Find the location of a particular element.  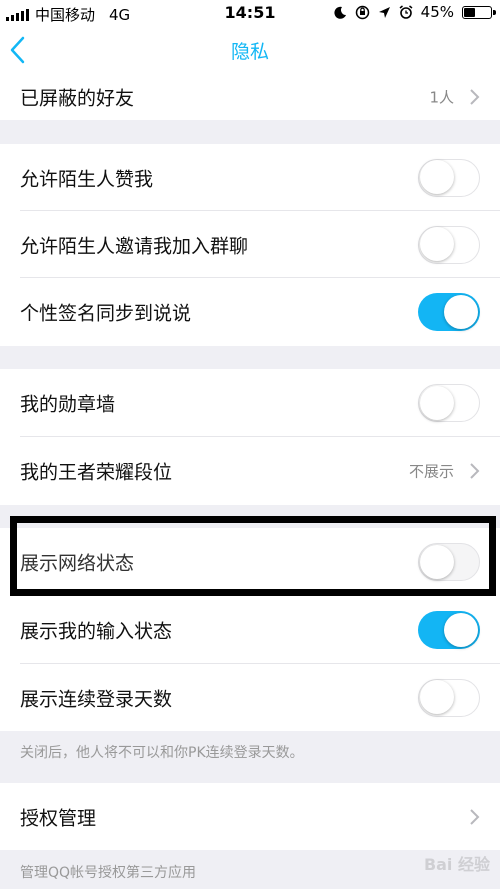

honor-of-kings-rank-value: 不展示 is located at coordinates (431, 471).